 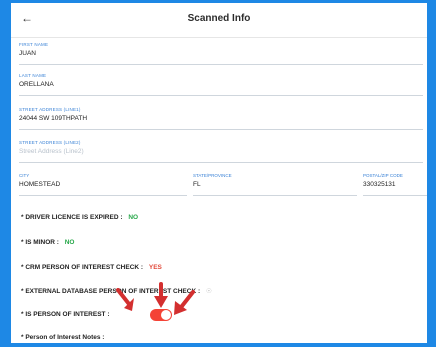 I want to click on city-value: HOMESTEAD, so click(x=40, y=184).